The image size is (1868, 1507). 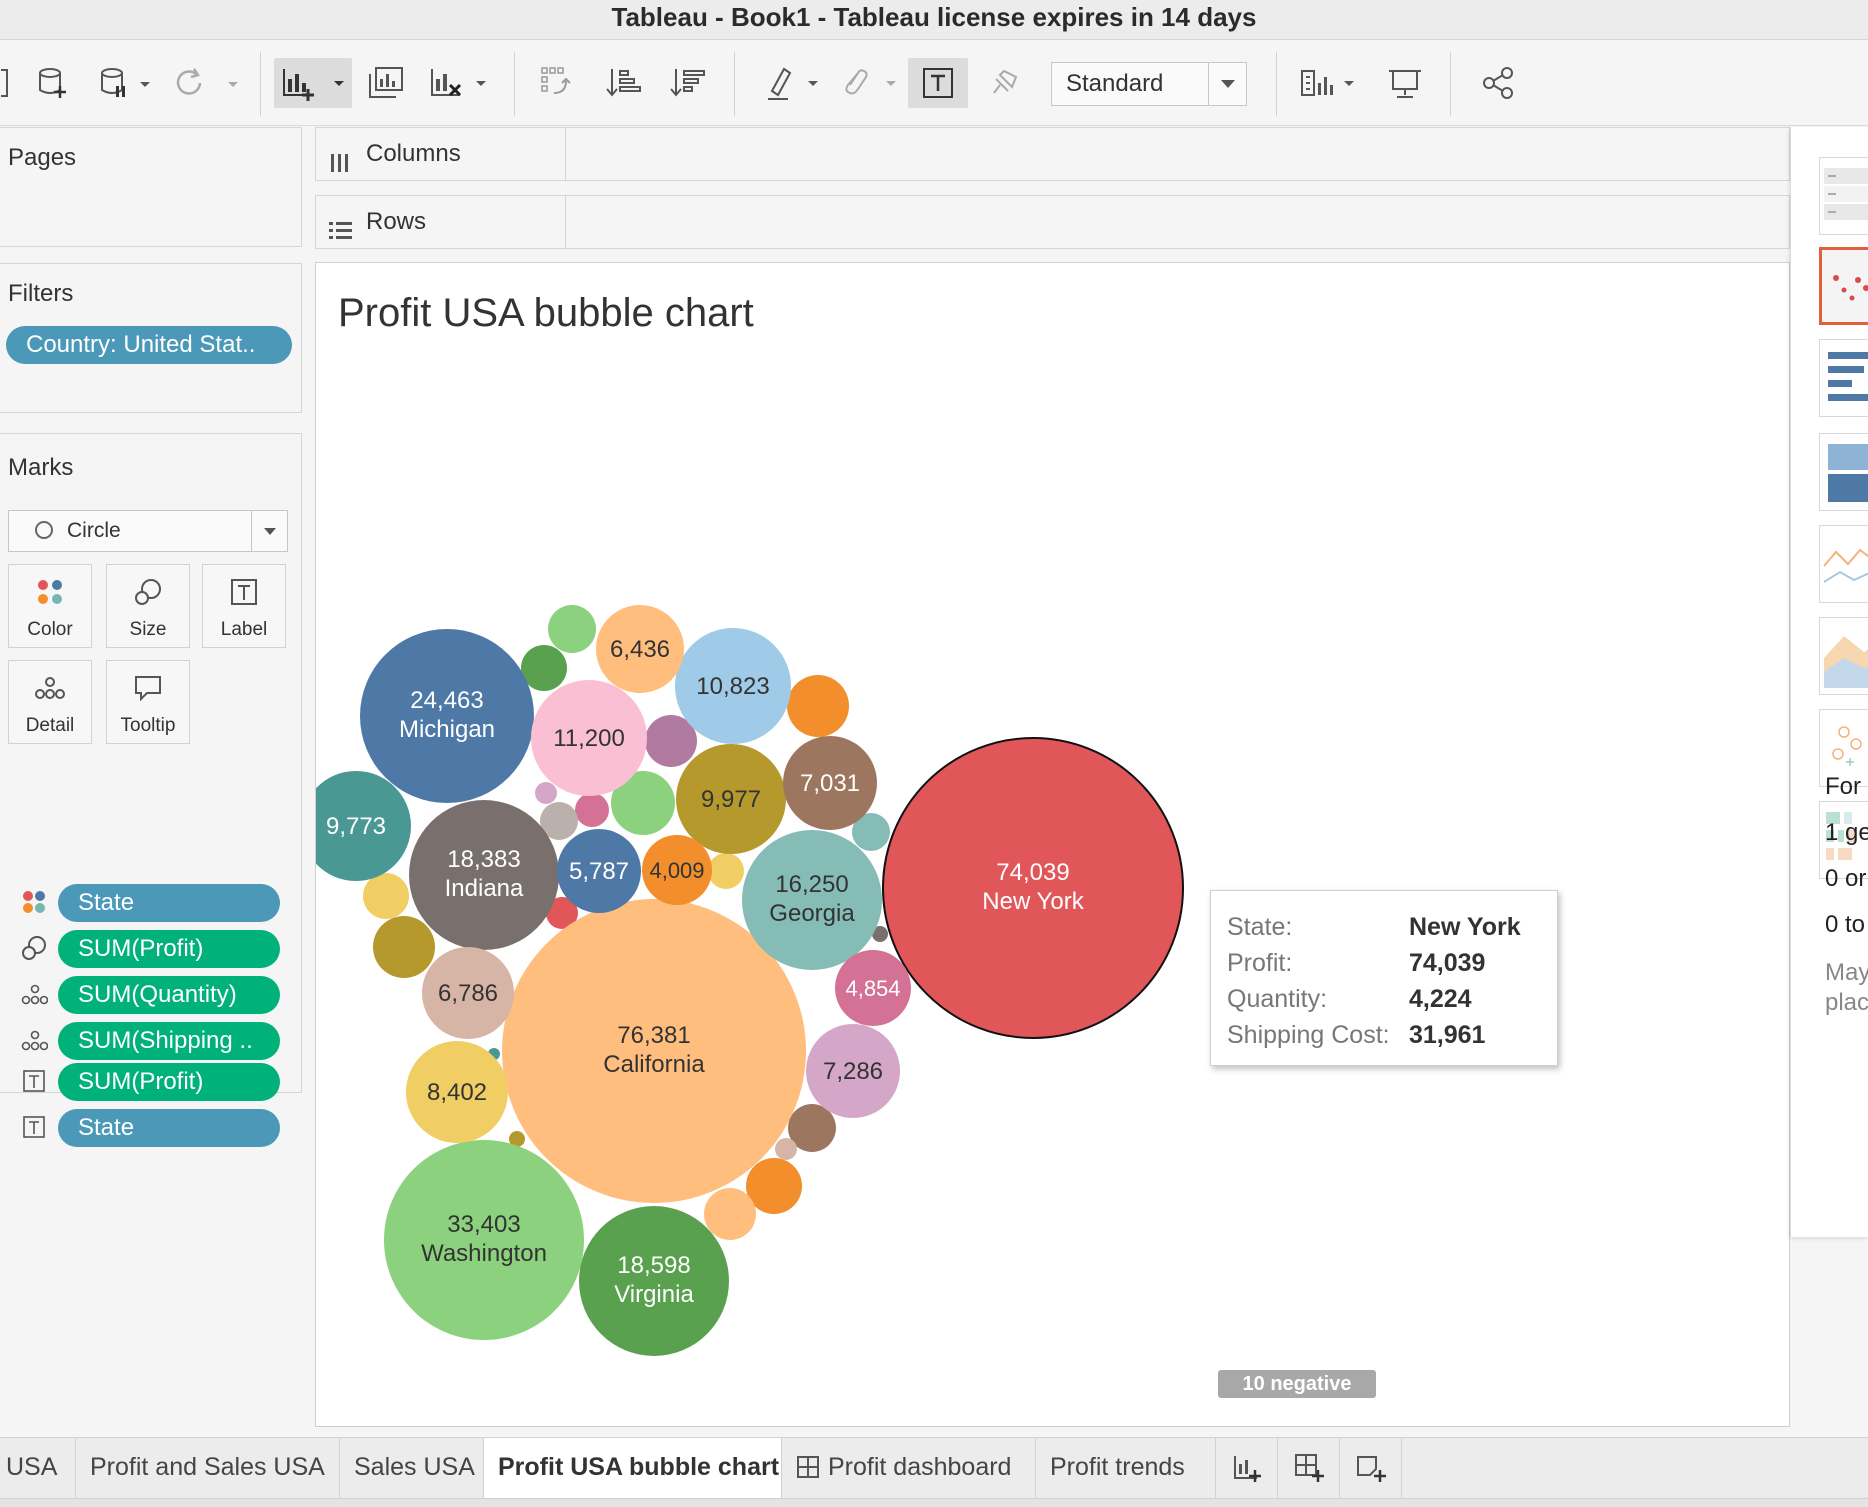 I want to click on toolbar-partial-icon, so click(x=6, y=83).